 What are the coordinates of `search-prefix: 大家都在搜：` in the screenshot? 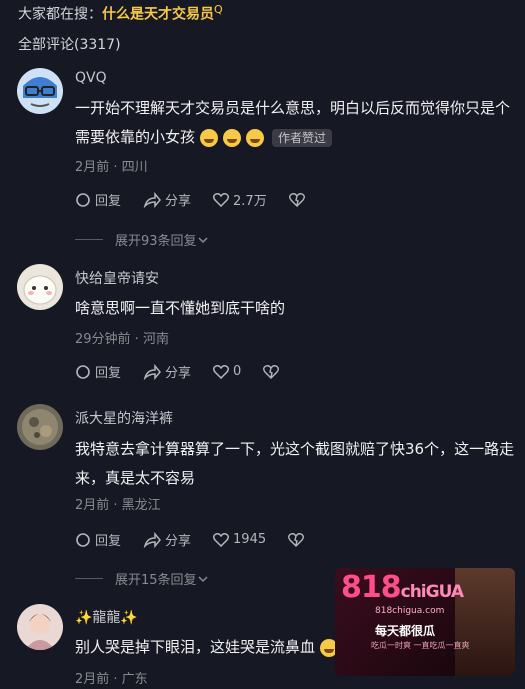 It's located at (60, 14).